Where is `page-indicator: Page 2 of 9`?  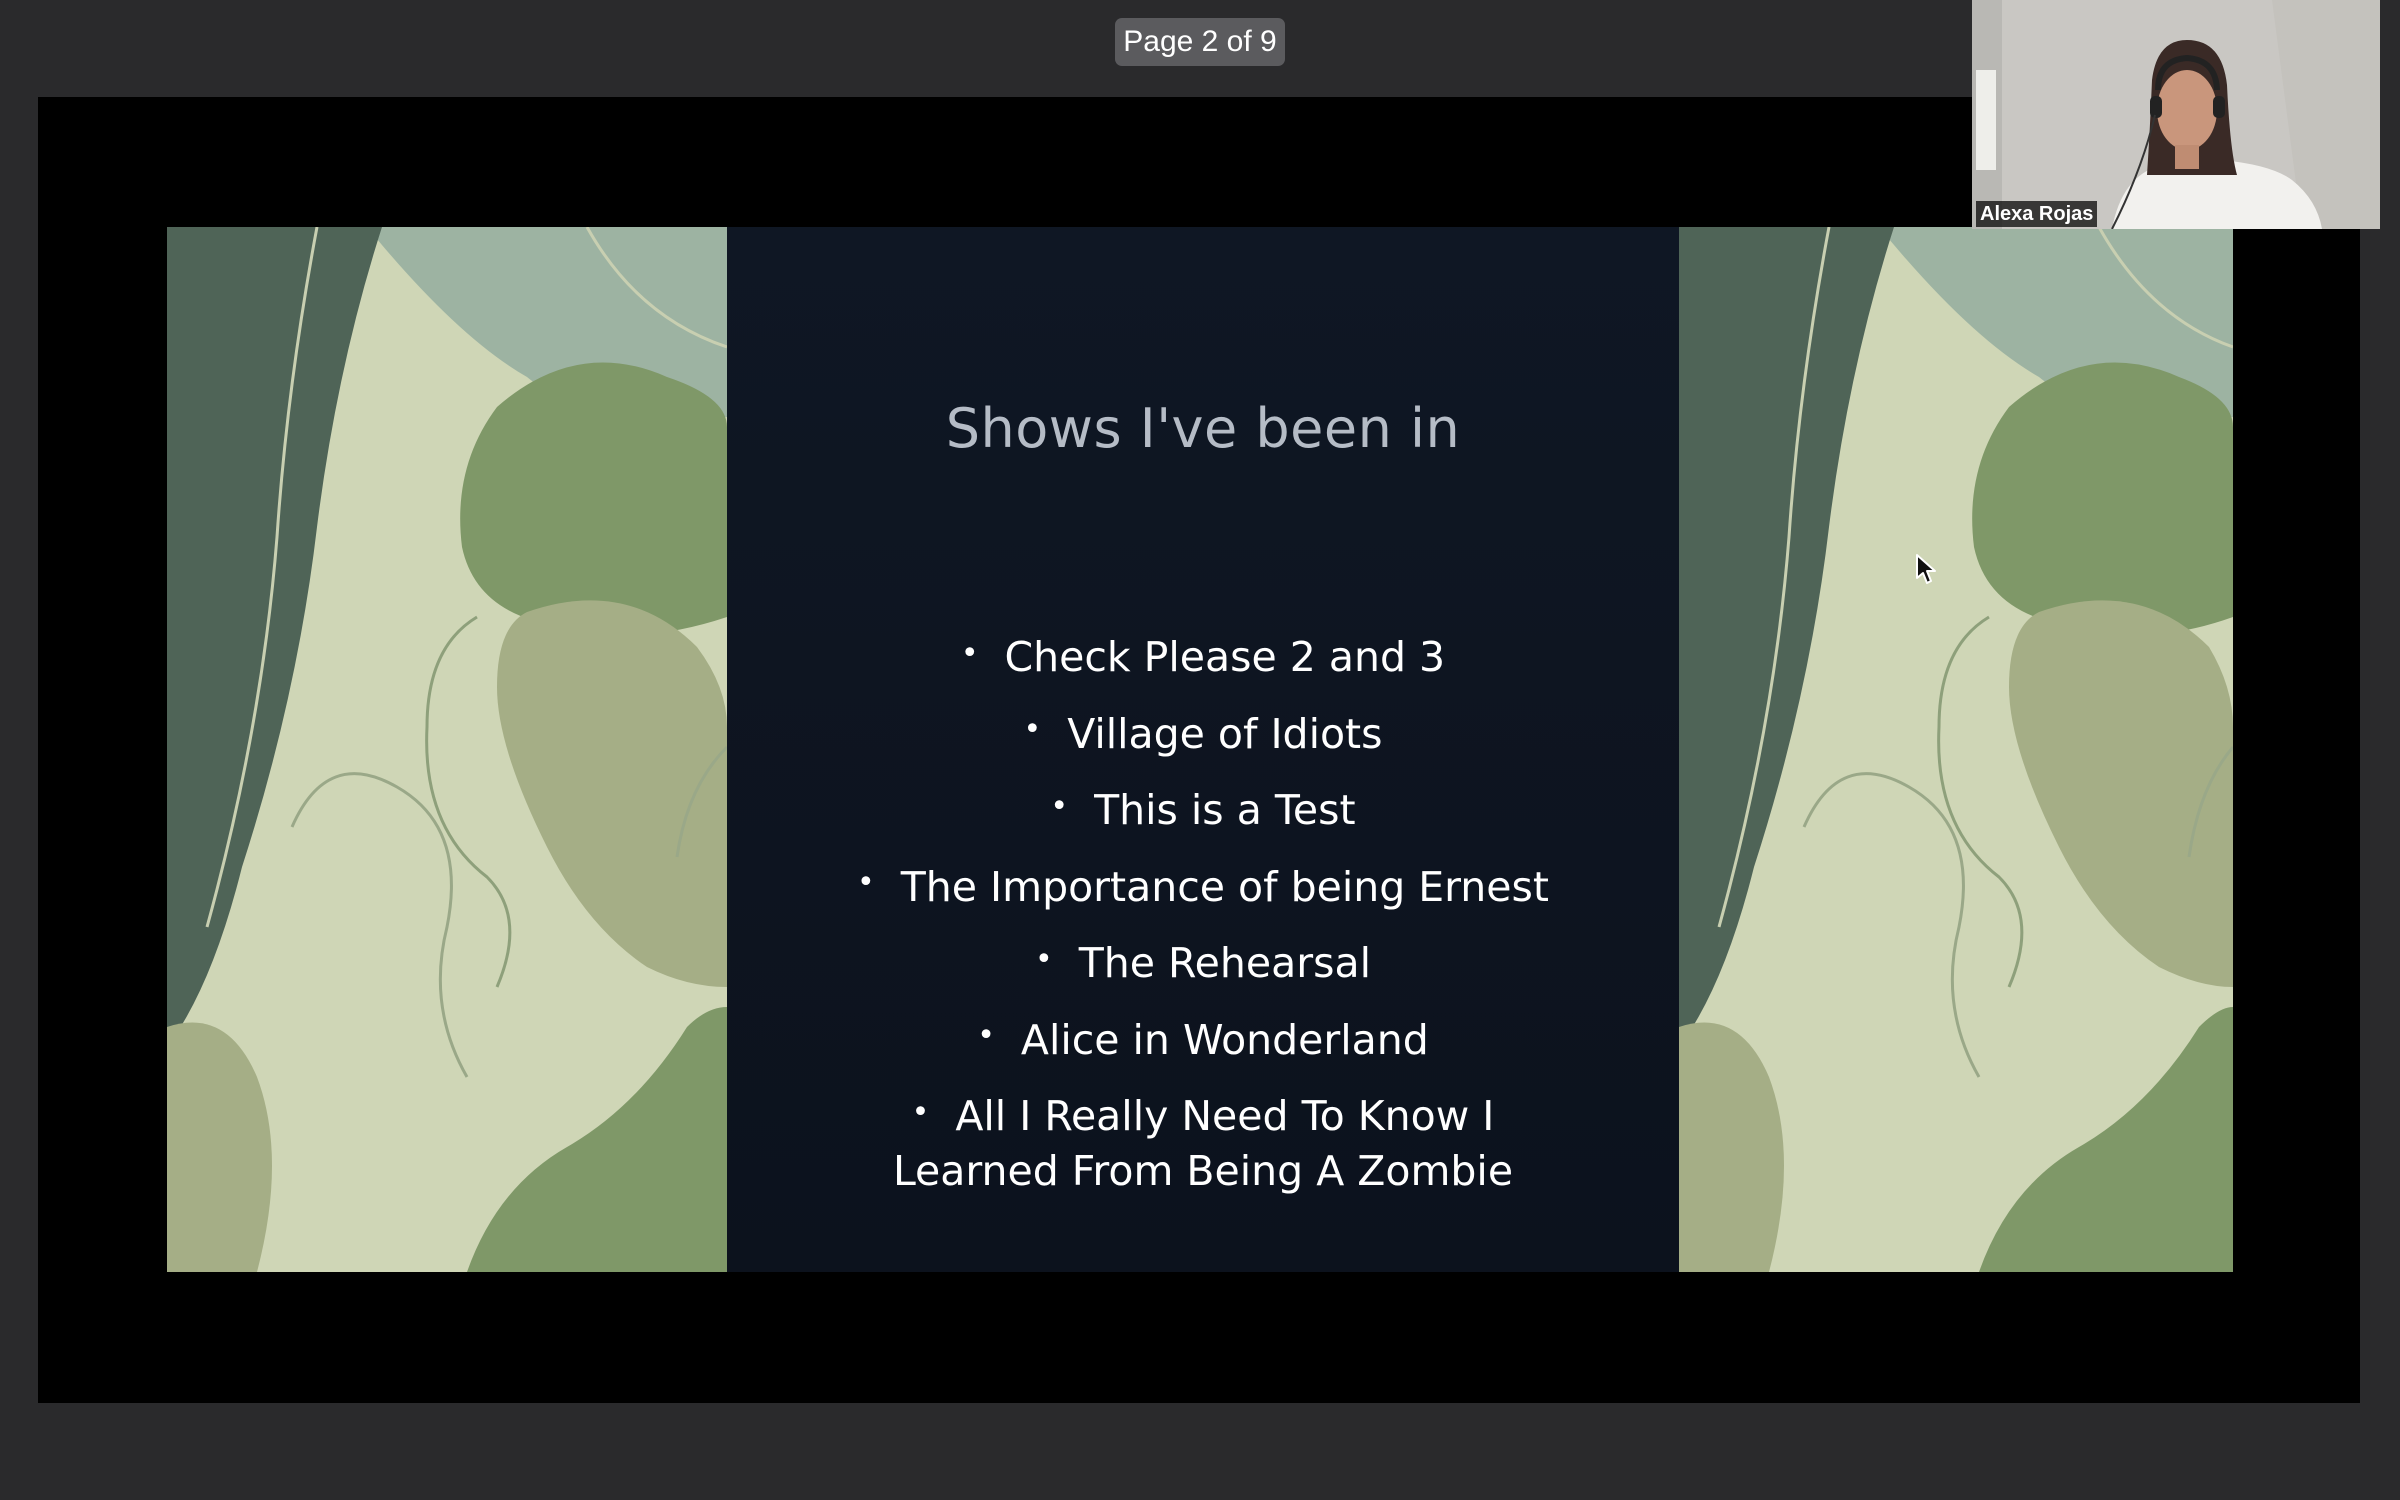
page-indicator: Page 2 of 9 is located at coordinates (1200, 42).